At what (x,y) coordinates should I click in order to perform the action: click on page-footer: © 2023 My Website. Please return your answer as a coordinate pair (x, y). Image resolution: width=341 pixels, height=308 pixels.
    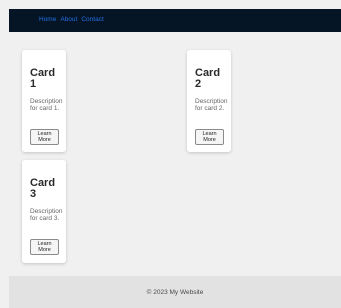
    Looking at the image, I should click on (175, 292).